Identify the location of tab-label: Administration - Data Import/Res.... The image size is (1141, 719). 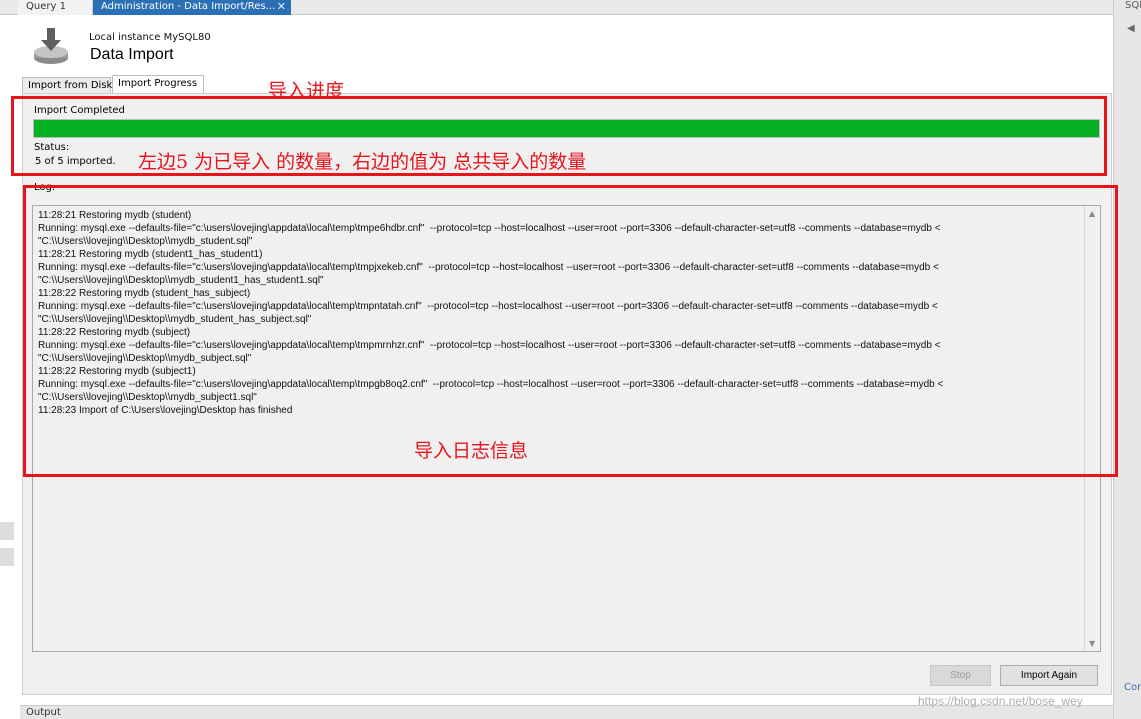
(188, 6).